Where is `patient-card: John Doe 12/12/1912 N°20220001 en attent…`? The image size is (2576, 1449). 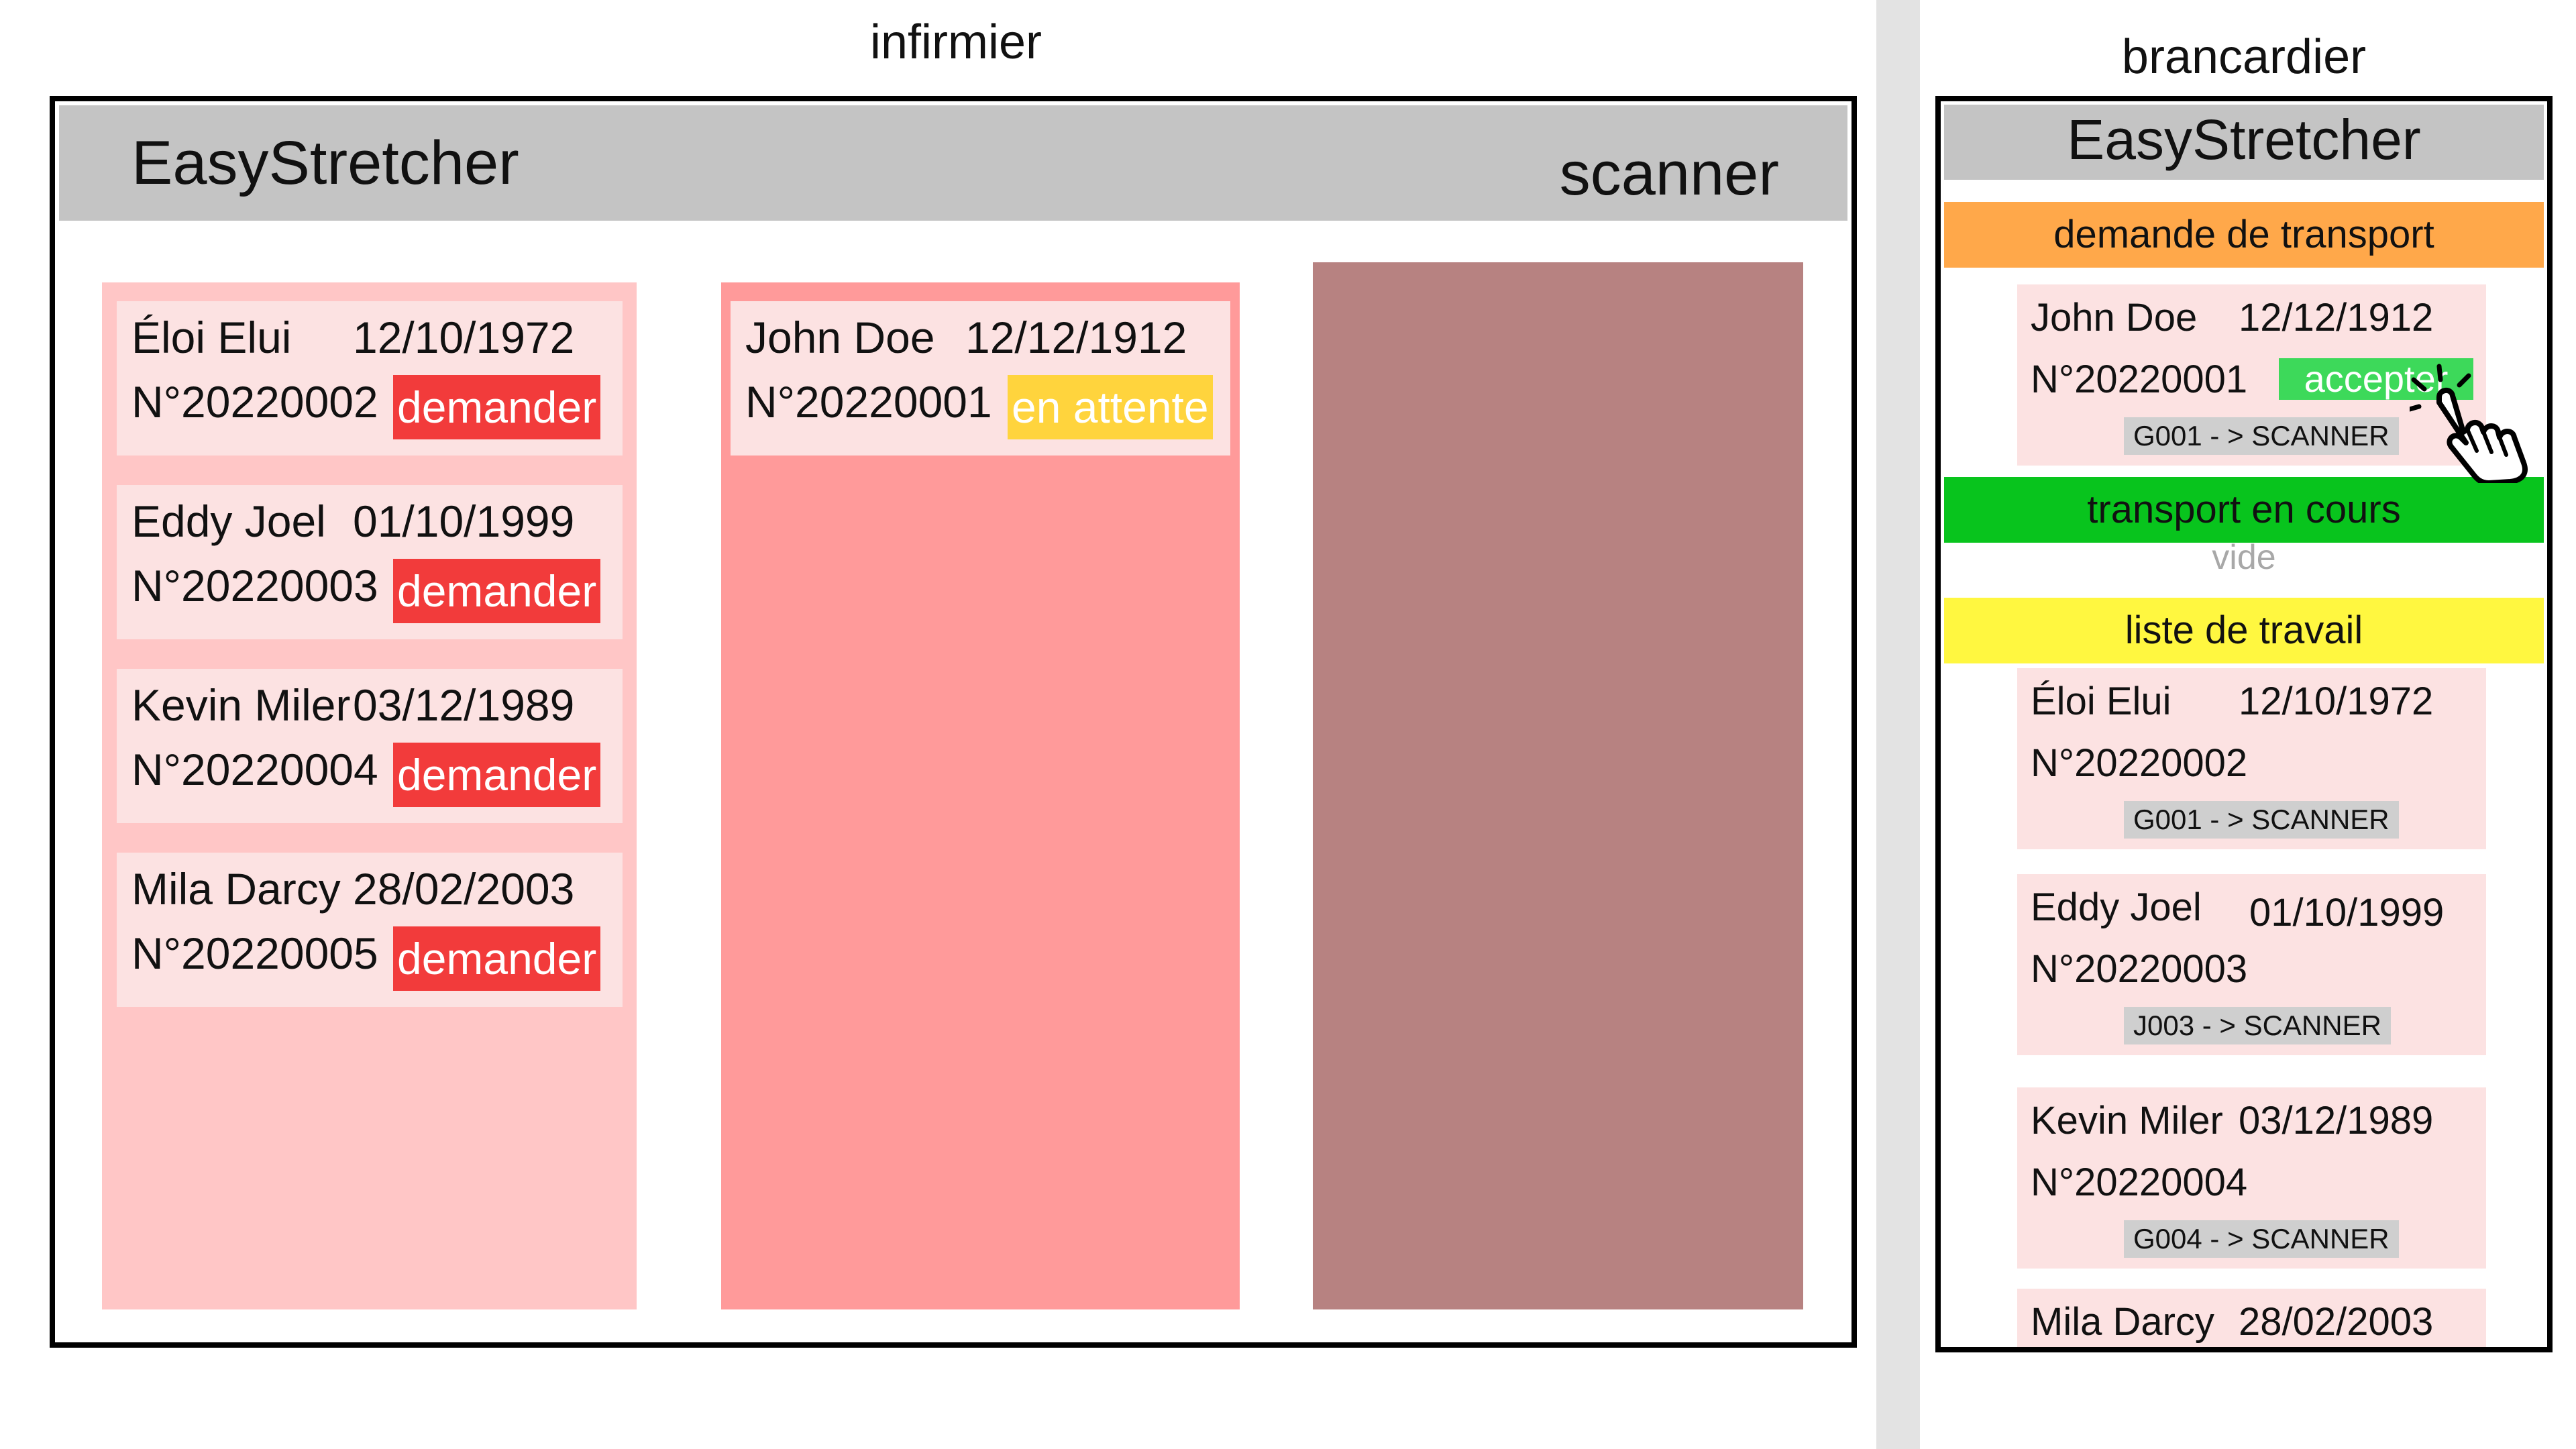
patient-card: John Doe 12/12/1912 N°20220001 en attent… is located at coordinates (980, 378).